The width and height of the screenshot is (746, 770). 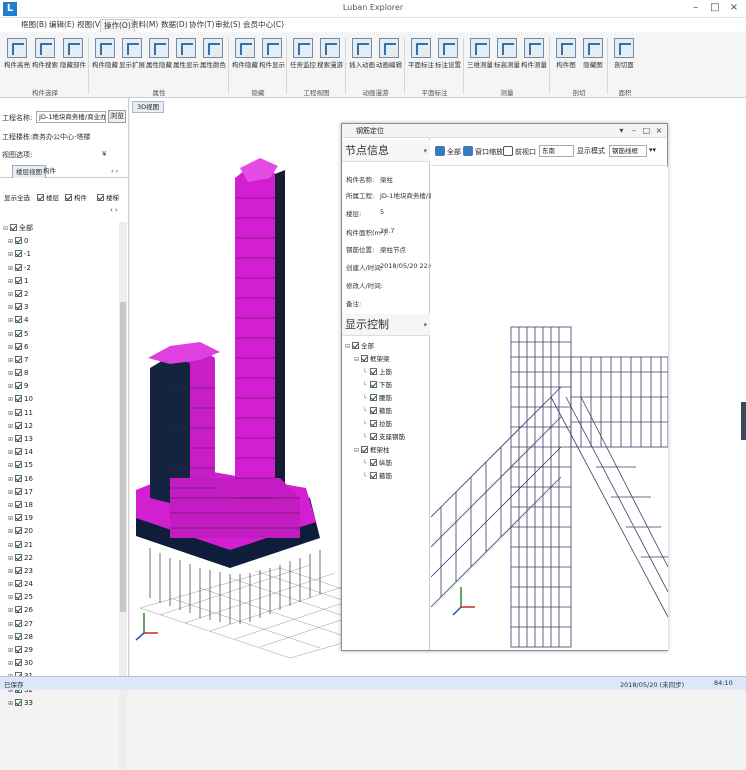 What do you see at coordinates (389, 59) in the screenshot?
I see `ribbon-button: 动画编辑` at bounding box center [389, 59].